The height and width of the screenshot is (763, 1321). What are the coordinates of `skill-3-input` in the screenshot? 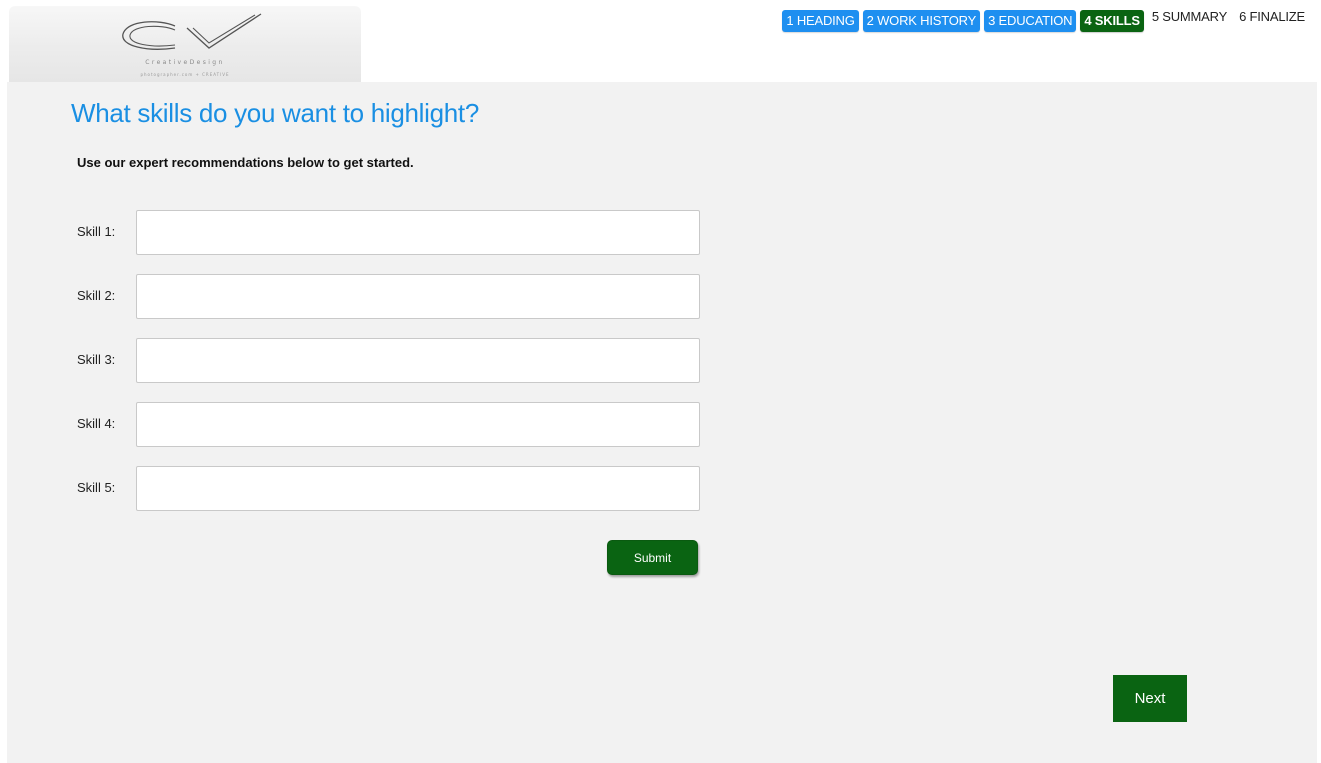 It's located at (418, 360).